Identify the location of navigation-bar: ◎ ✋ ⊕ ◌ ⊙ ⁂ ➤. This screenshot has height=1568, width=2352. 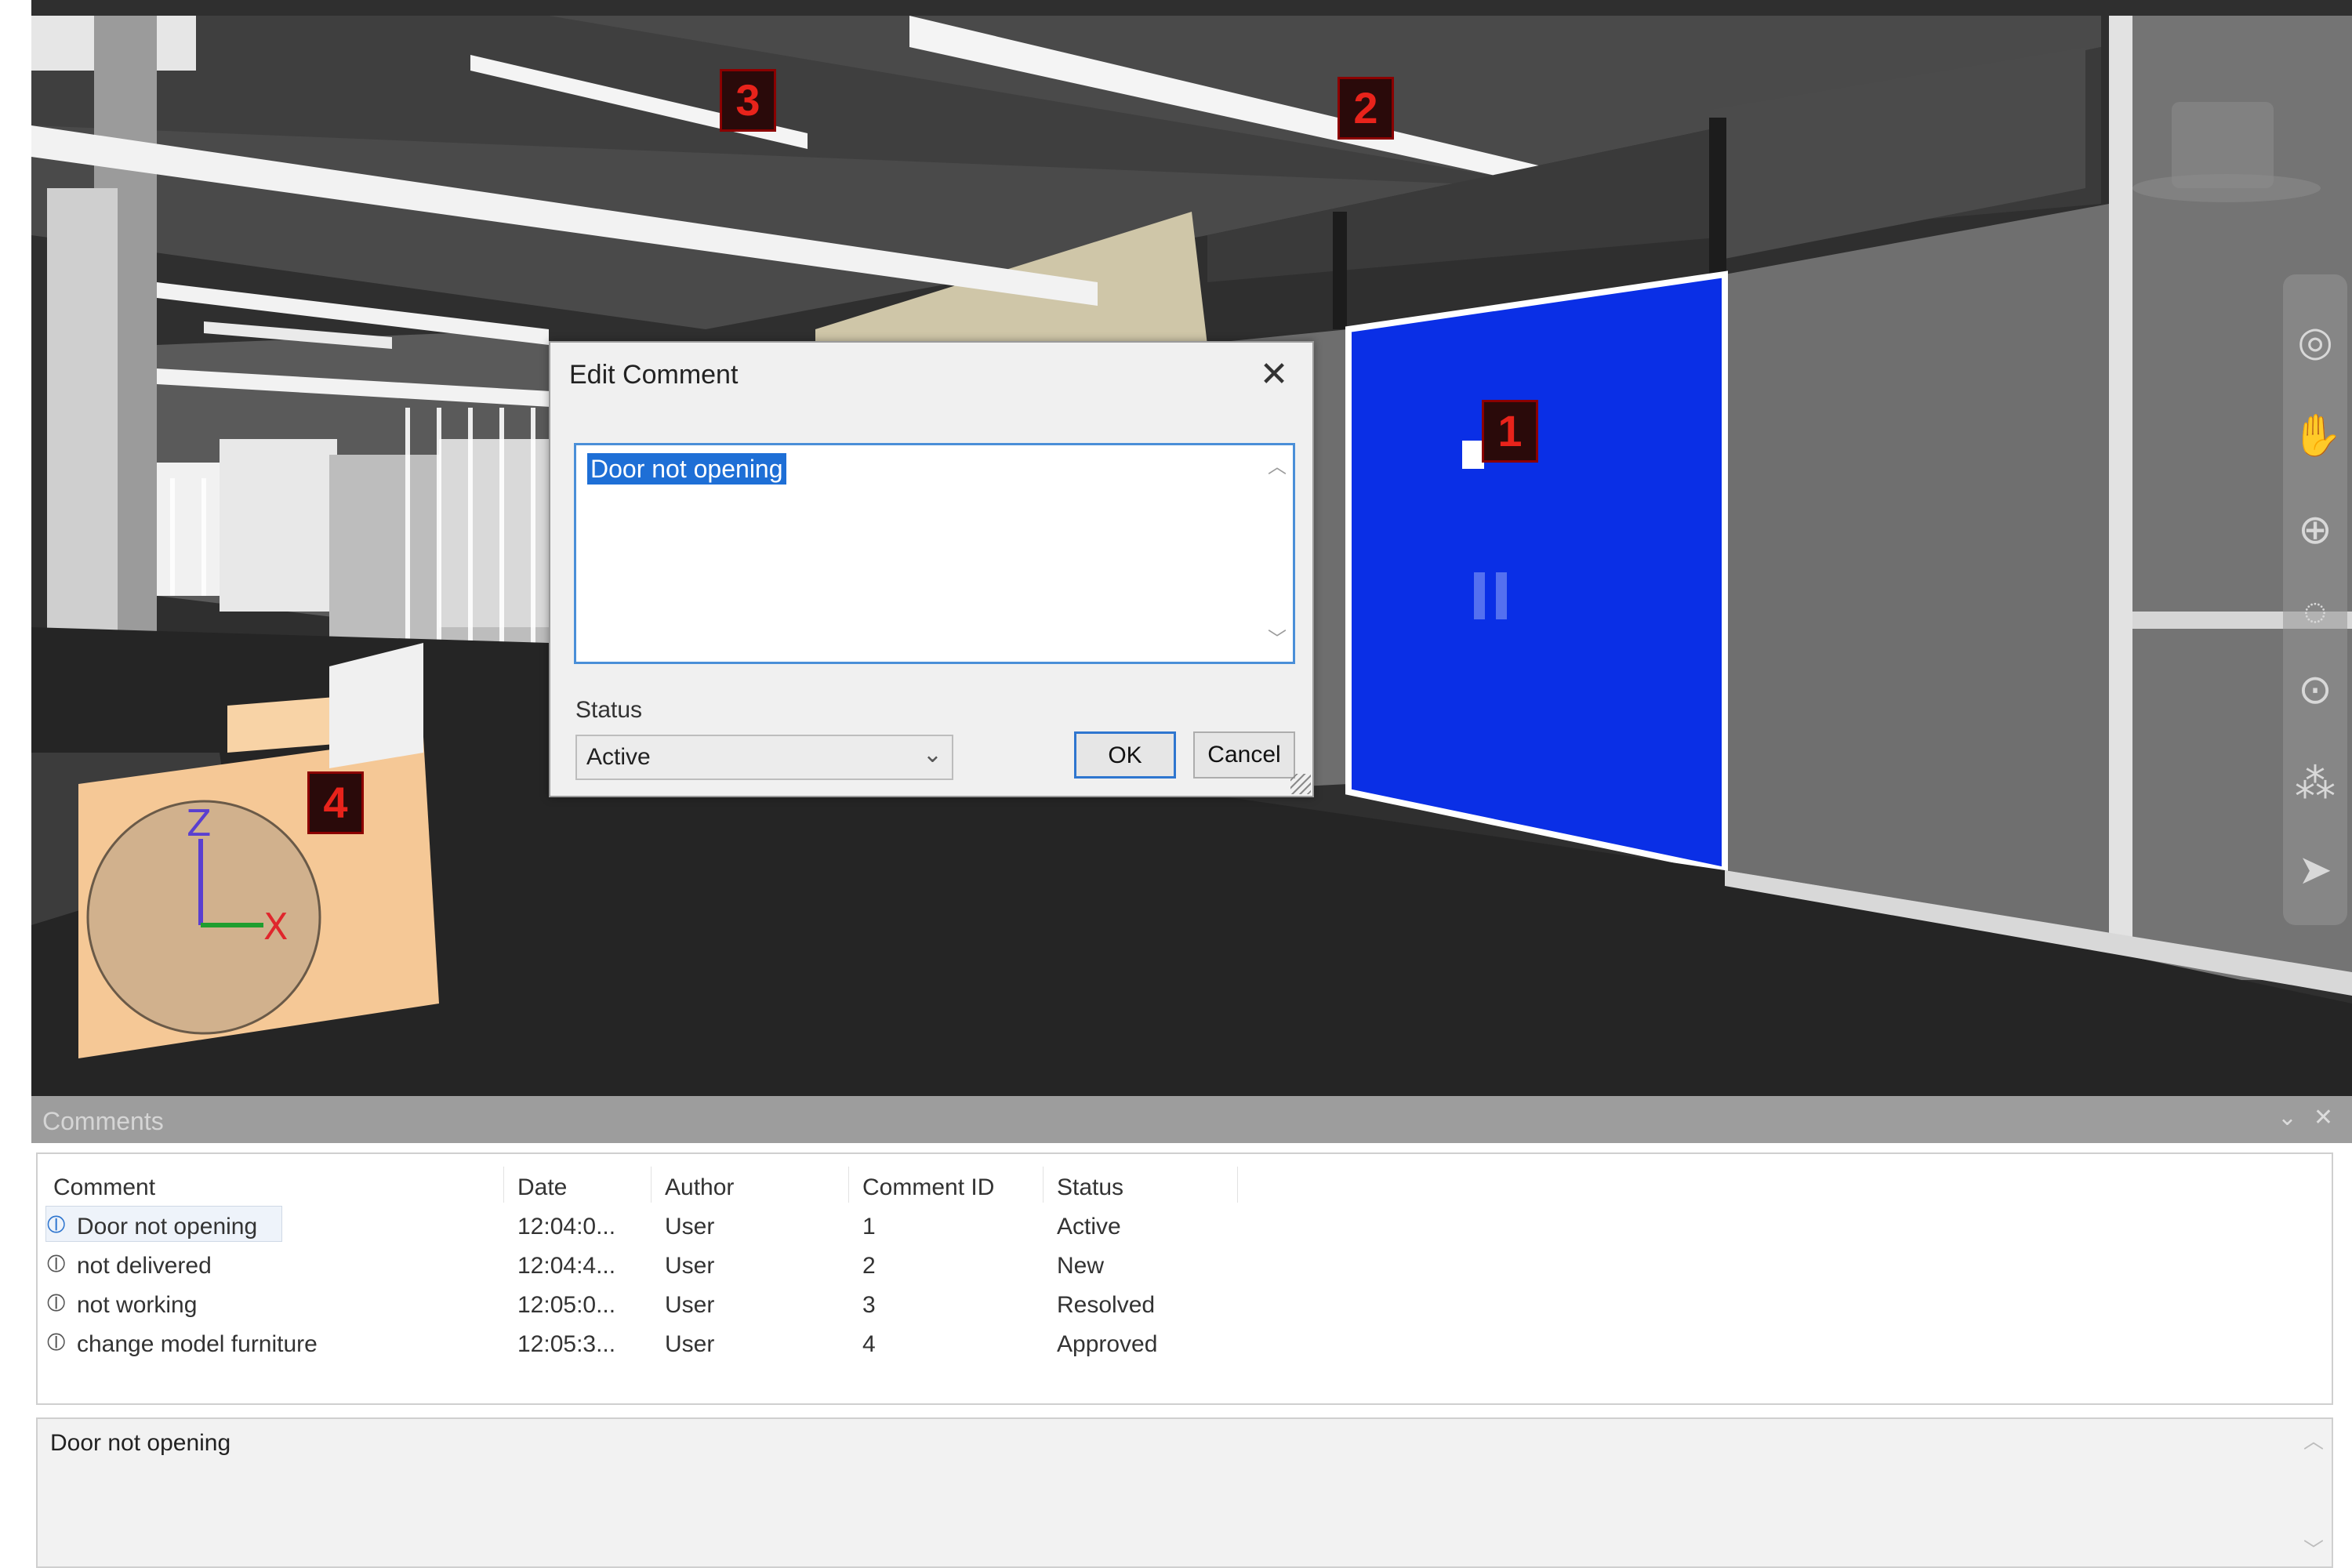
(2315, 599).